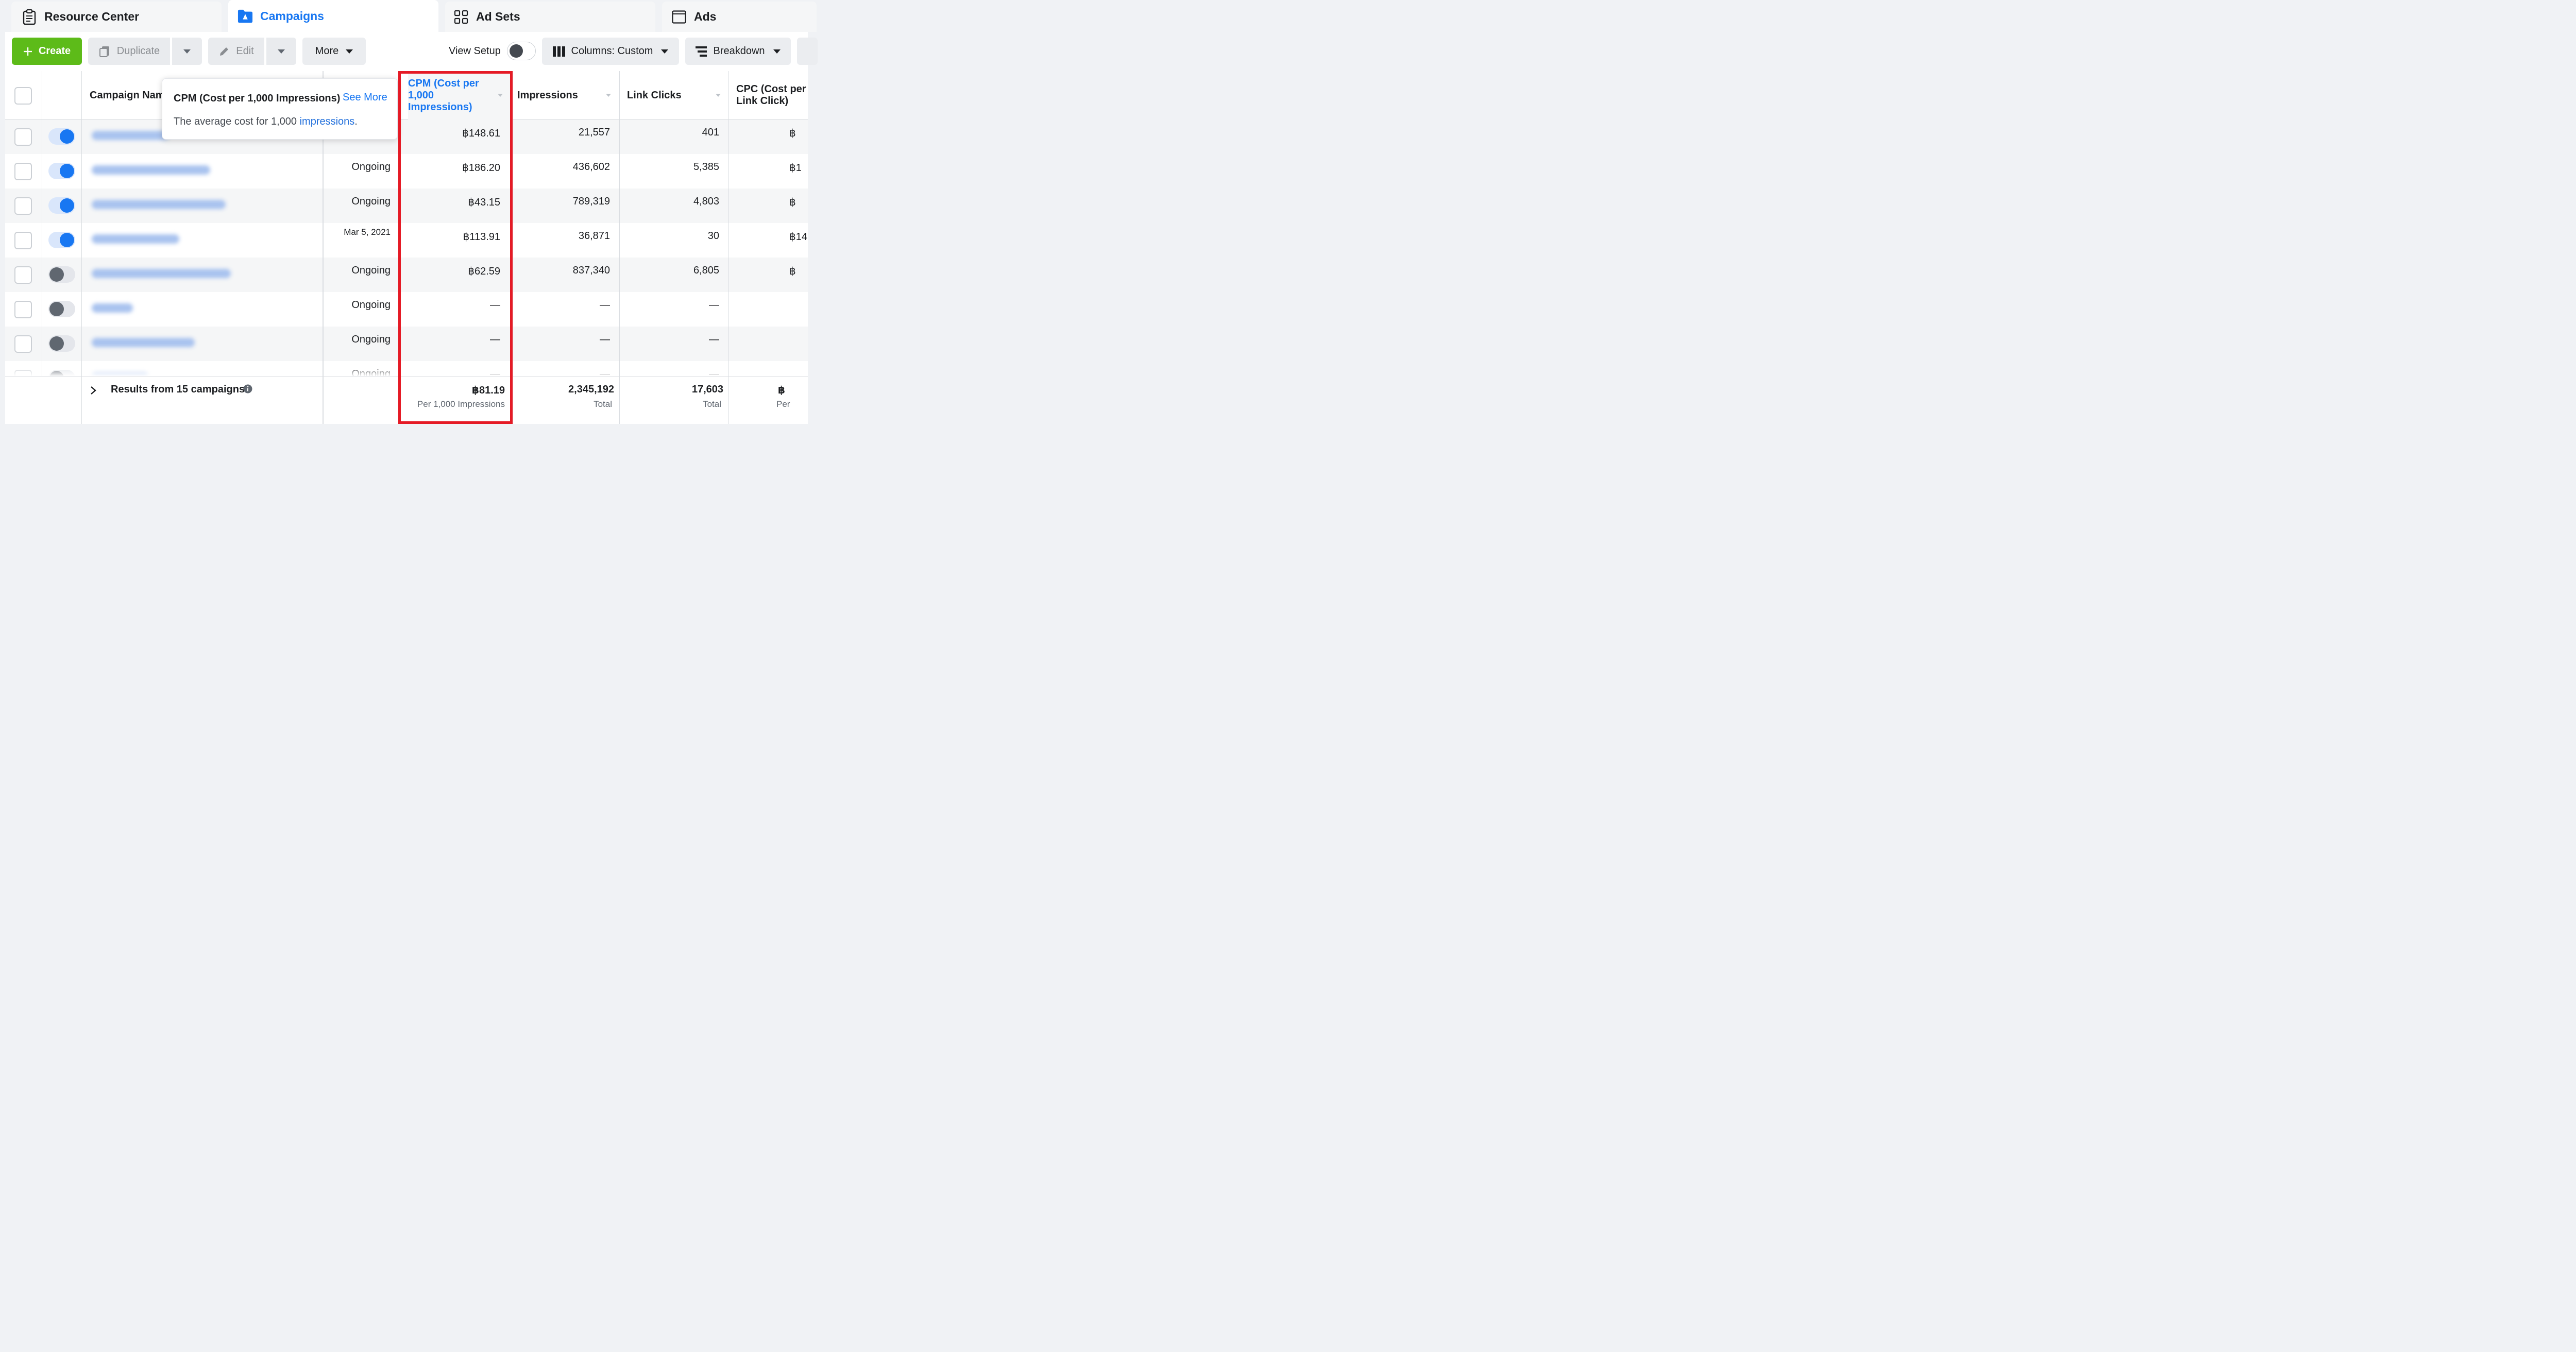 This screenshot has width=2576, height=1352. Describe the element at coordinates (550, 17) in the screenshot. I see `tab-ad-sets: Ad Sets` at that location.